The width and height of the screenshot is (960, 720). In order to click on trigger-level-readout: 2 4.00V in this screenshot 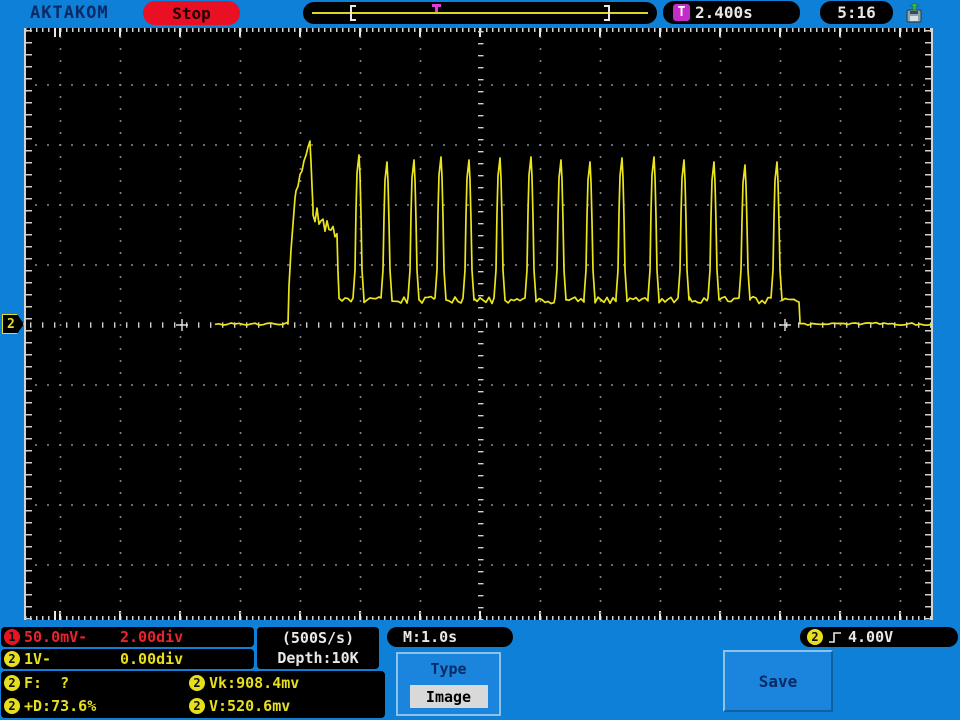, I will do `click(879, 637)`.